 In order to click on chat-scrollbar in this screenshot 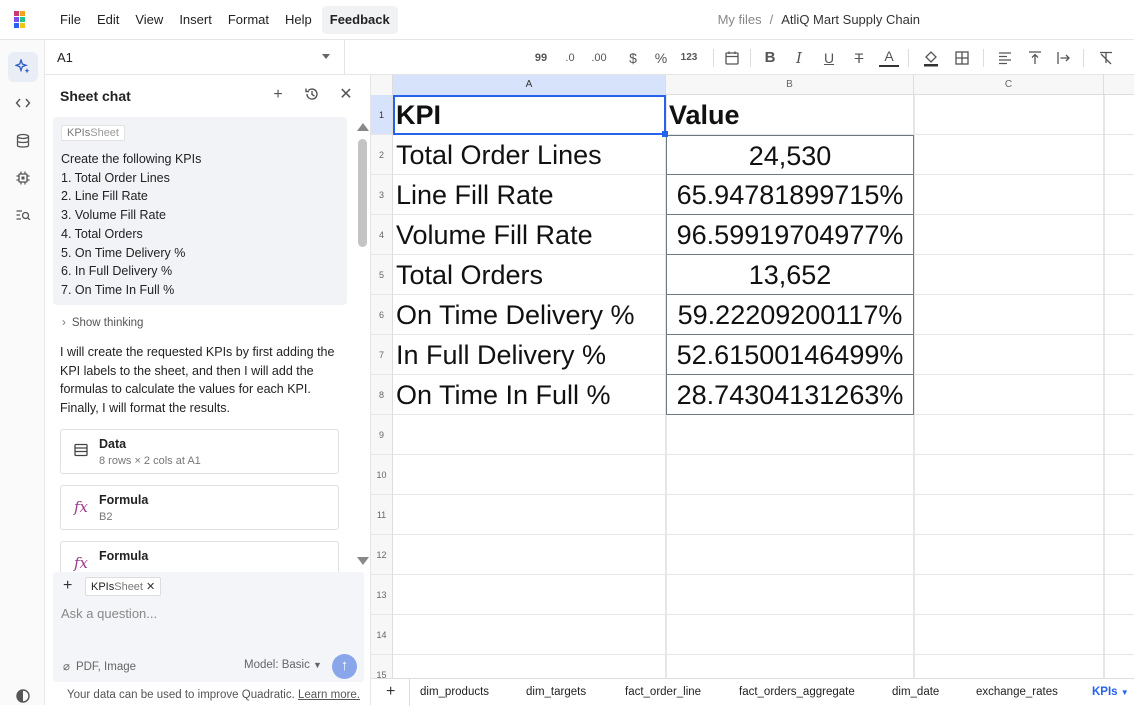, I will do `click(363, 346)`.